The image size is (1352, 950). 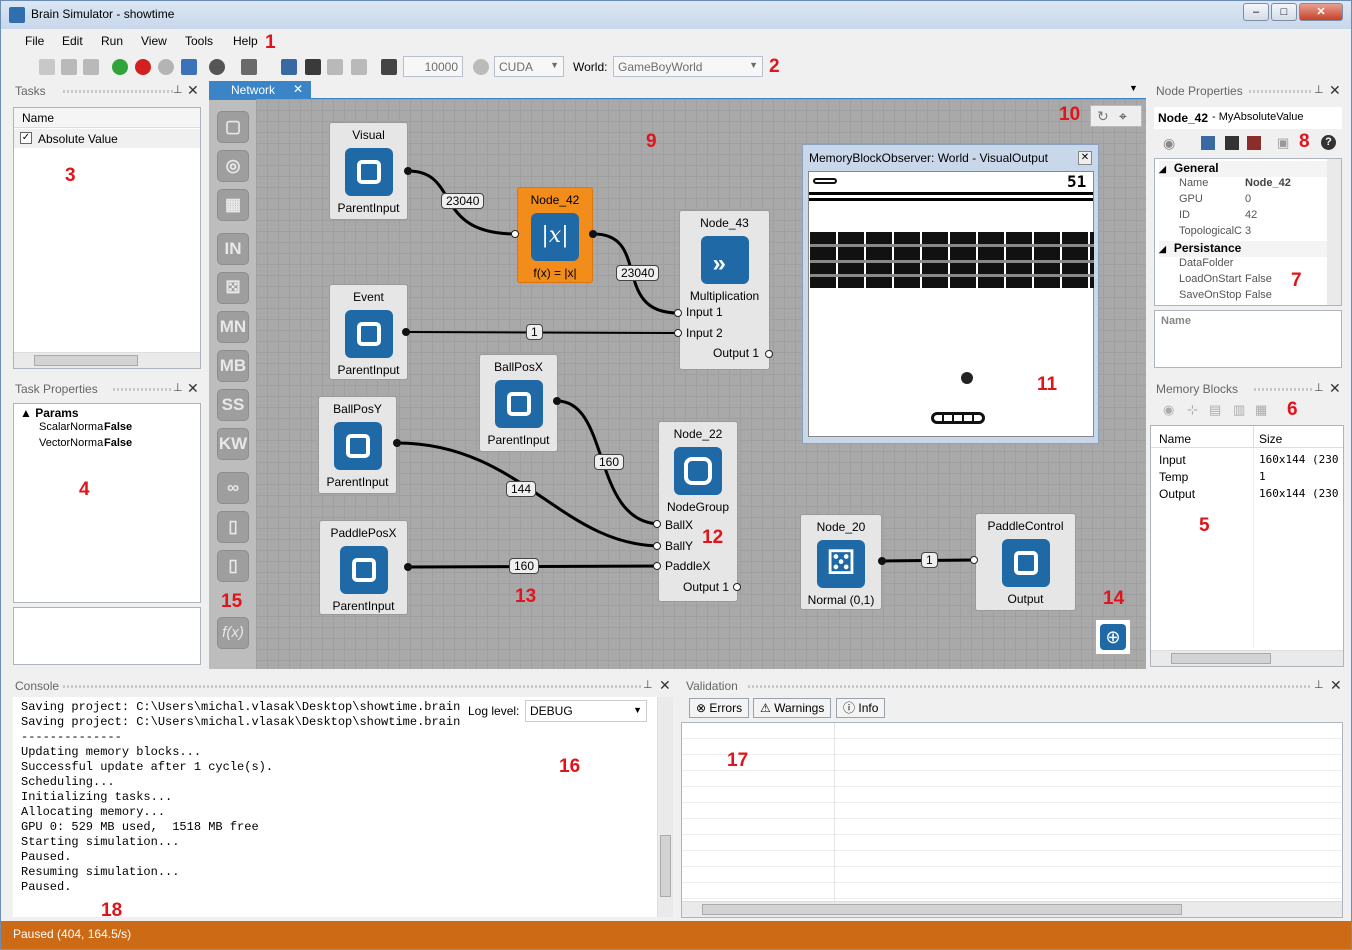 I want to click on errors-filter: ⊗ Errors, so click(x=719, y=708).